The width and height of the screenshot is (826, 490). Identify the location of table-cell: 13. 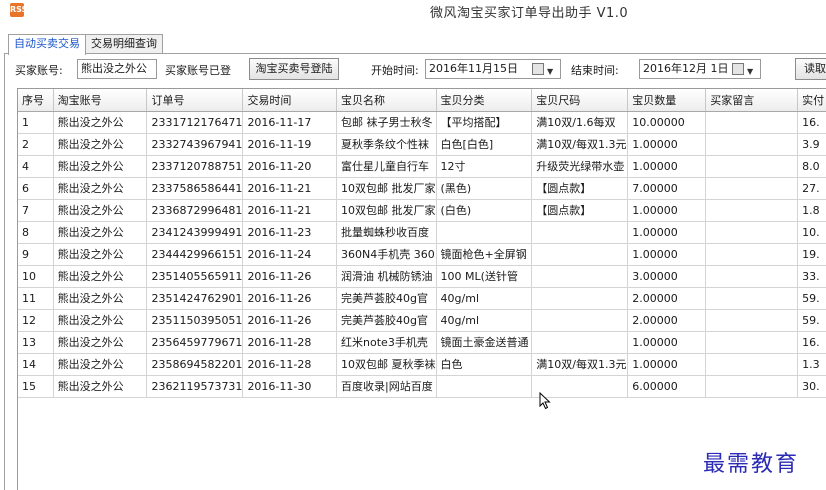
(36, 342).